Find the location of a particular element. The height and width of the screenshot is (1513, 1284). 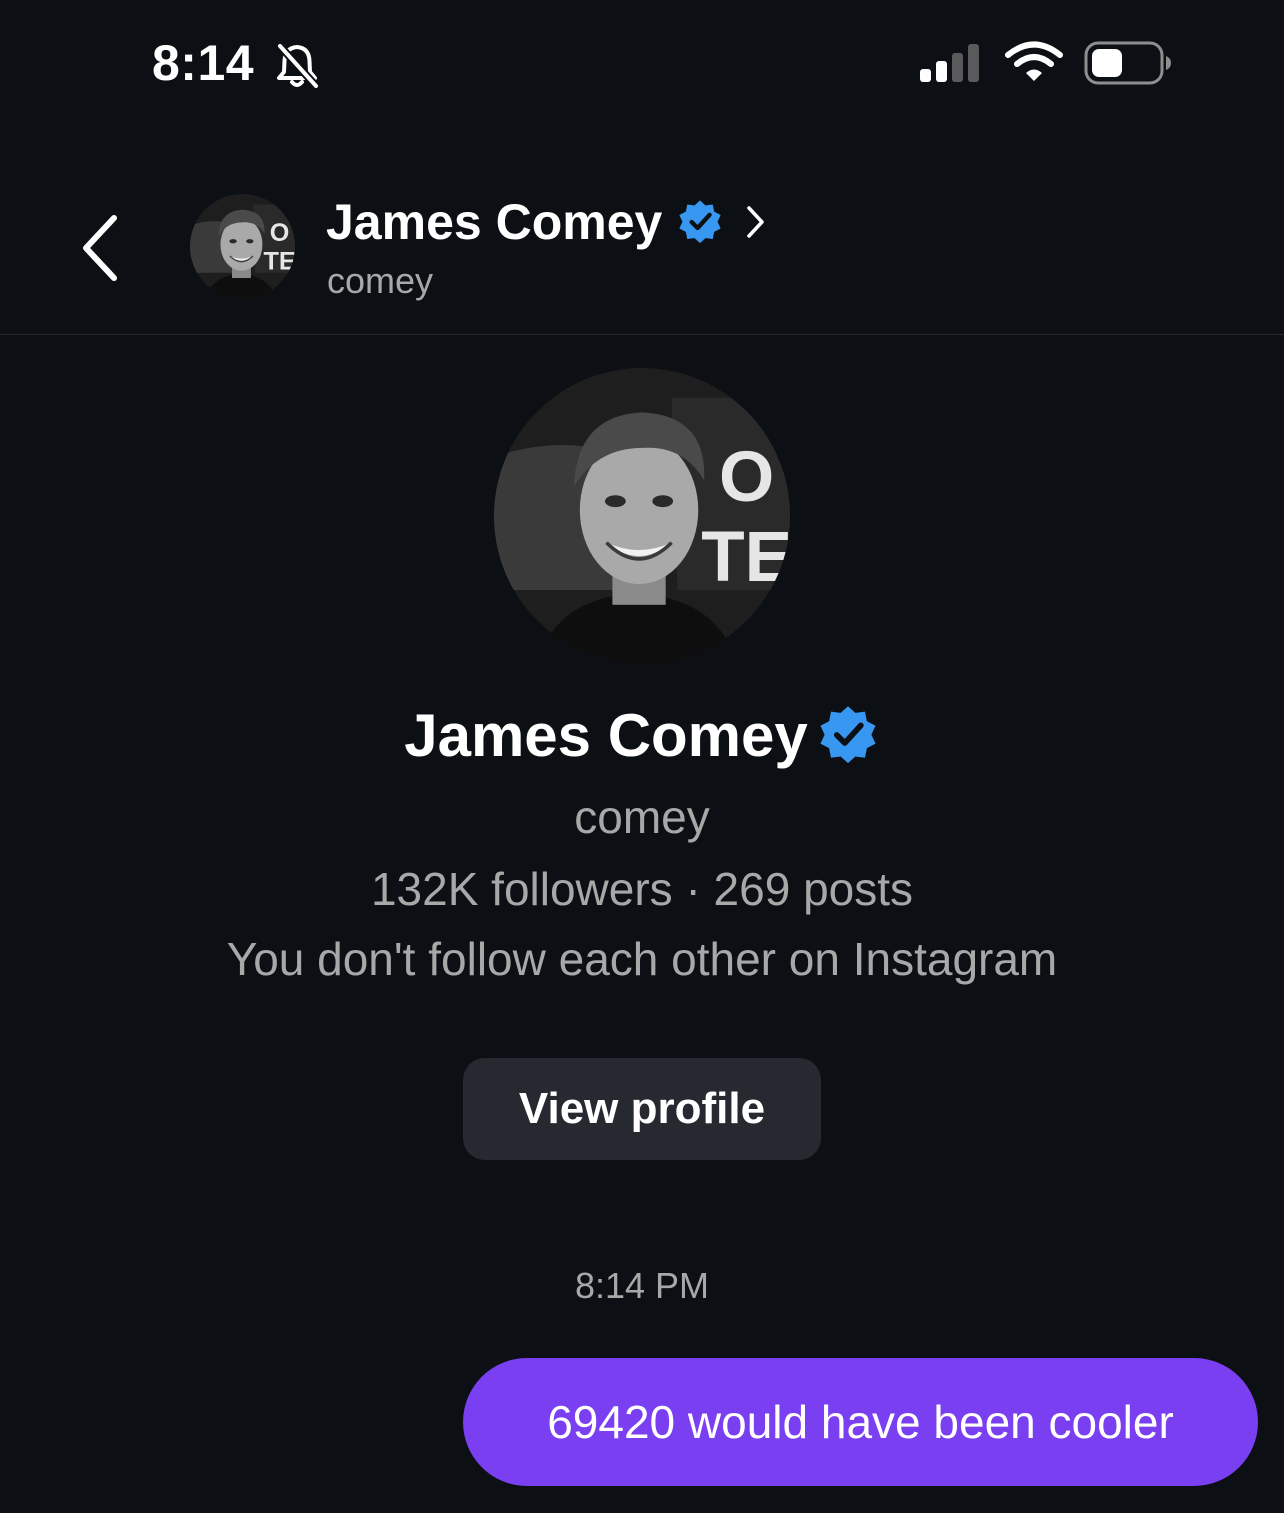

follow-status-note: You don't follow each other on Instagram is located at coordinates (642, 959).